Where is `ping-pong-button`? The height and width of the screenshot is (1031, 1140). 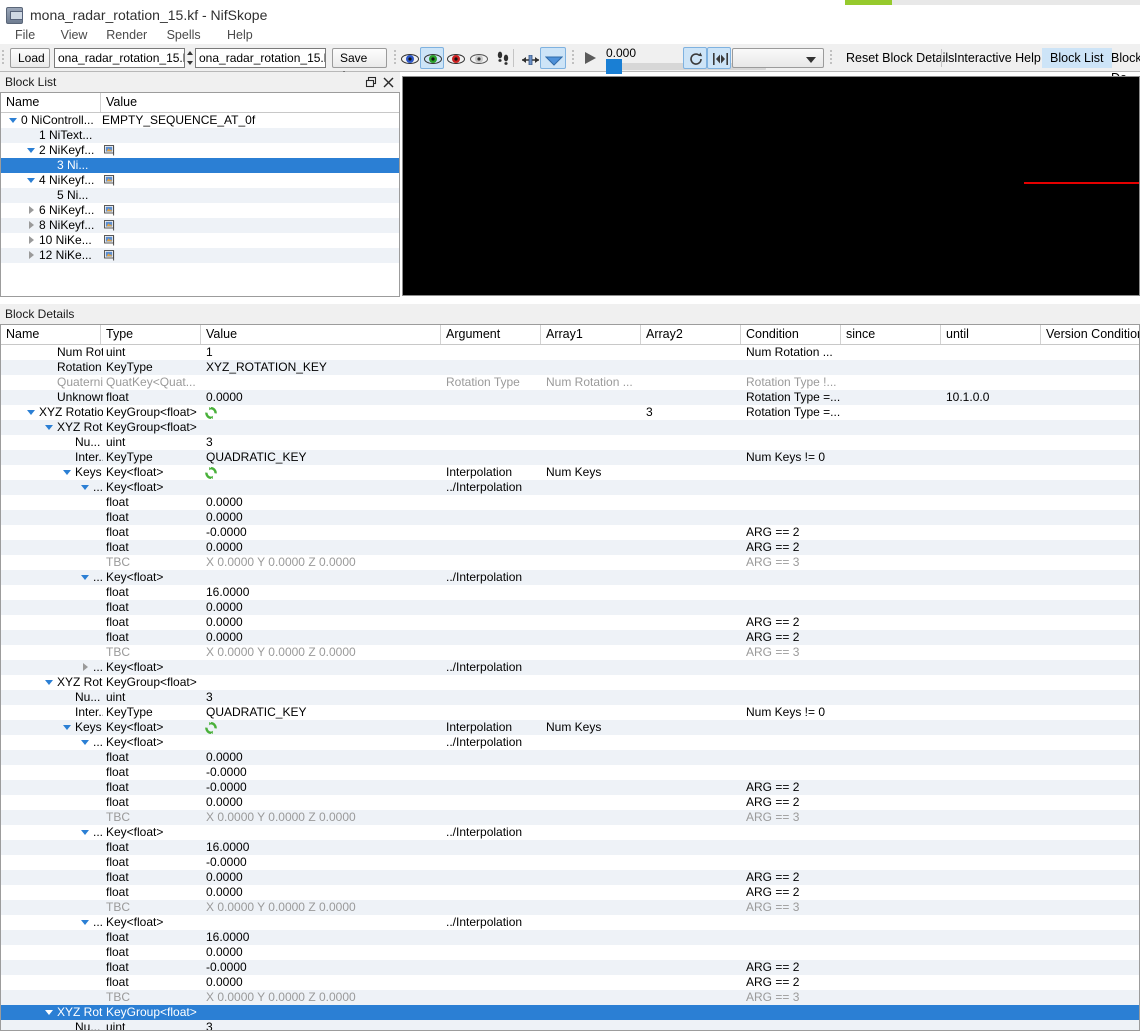
ping-pong-button is located at coordinates (719, 58).